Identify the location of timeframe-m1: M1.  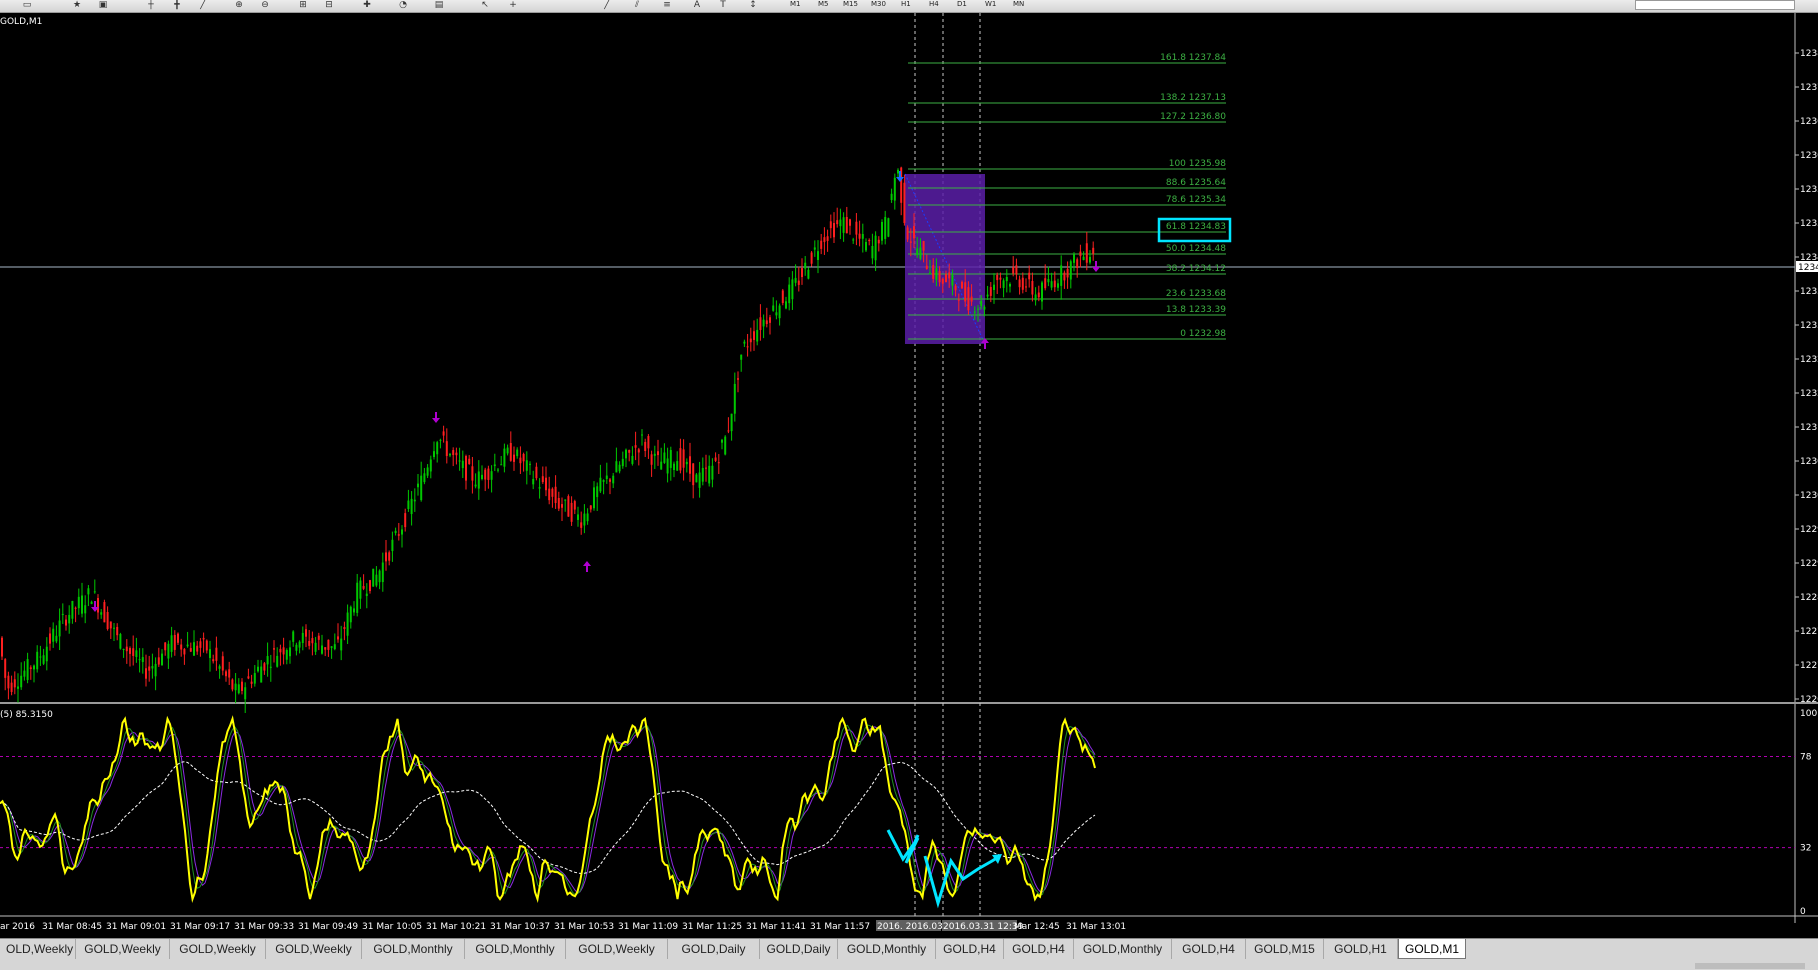
(795, 5).